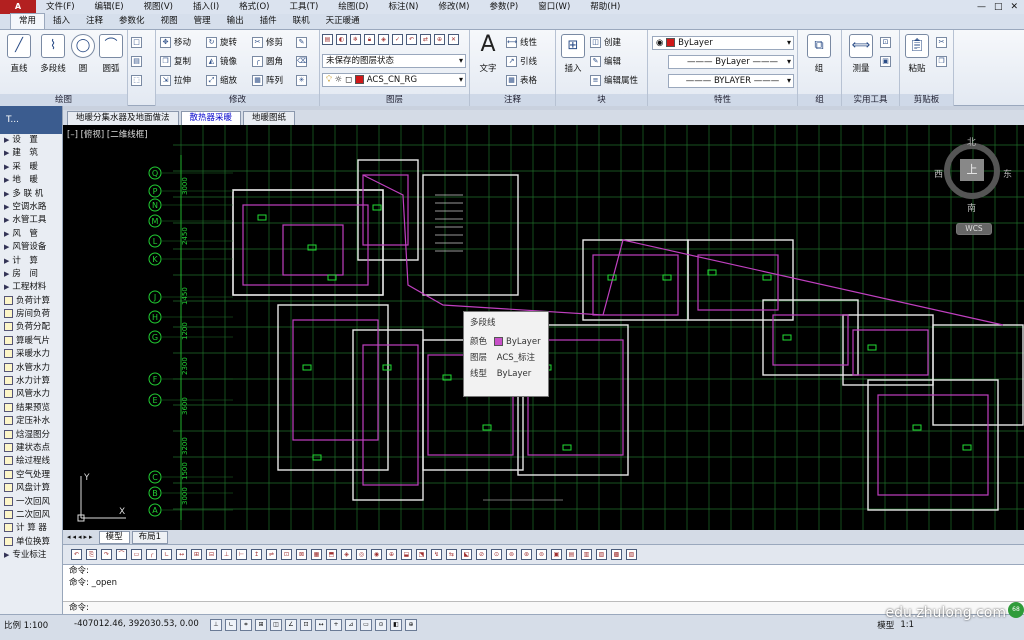 The height and width of the screenshot is (640, 1024). Describe the element at coordinates (631, 554) in the screenshot. I see `tarch-tool-icon: ▧` at that location.